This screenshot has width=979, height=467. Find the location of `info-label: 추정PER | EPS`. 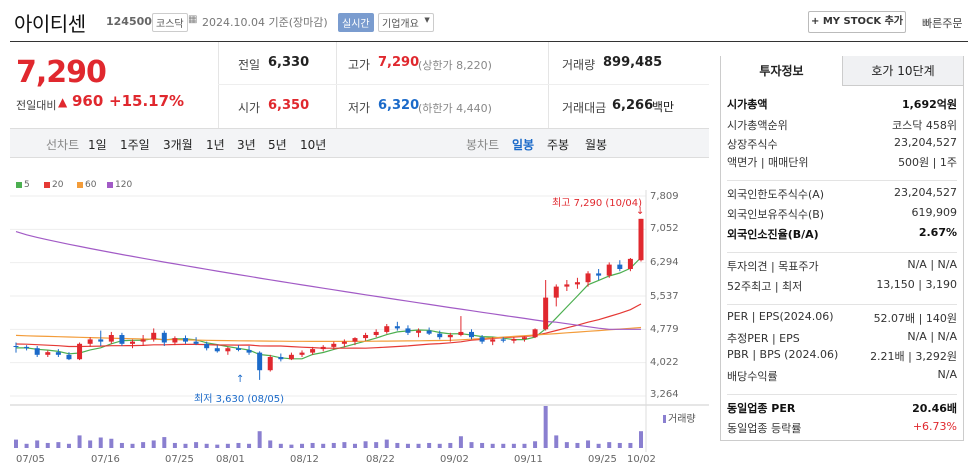

info-label: 추정PER | EPS is located at coordinates (763, 338).